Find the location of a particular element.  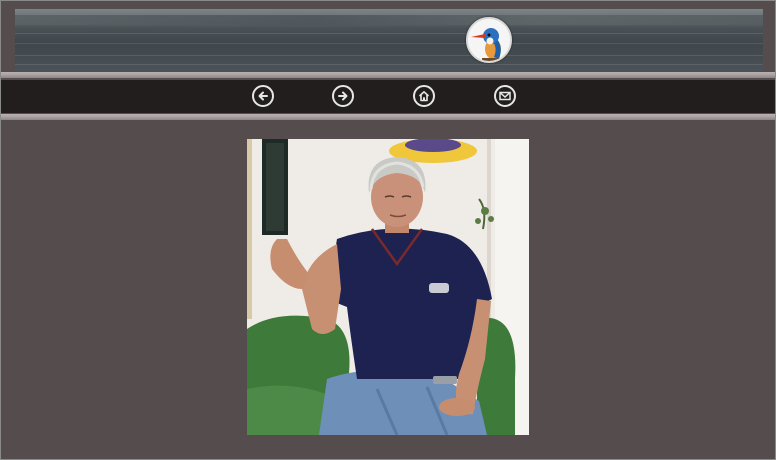

envelope-icon is located at coordinates (505, 96).